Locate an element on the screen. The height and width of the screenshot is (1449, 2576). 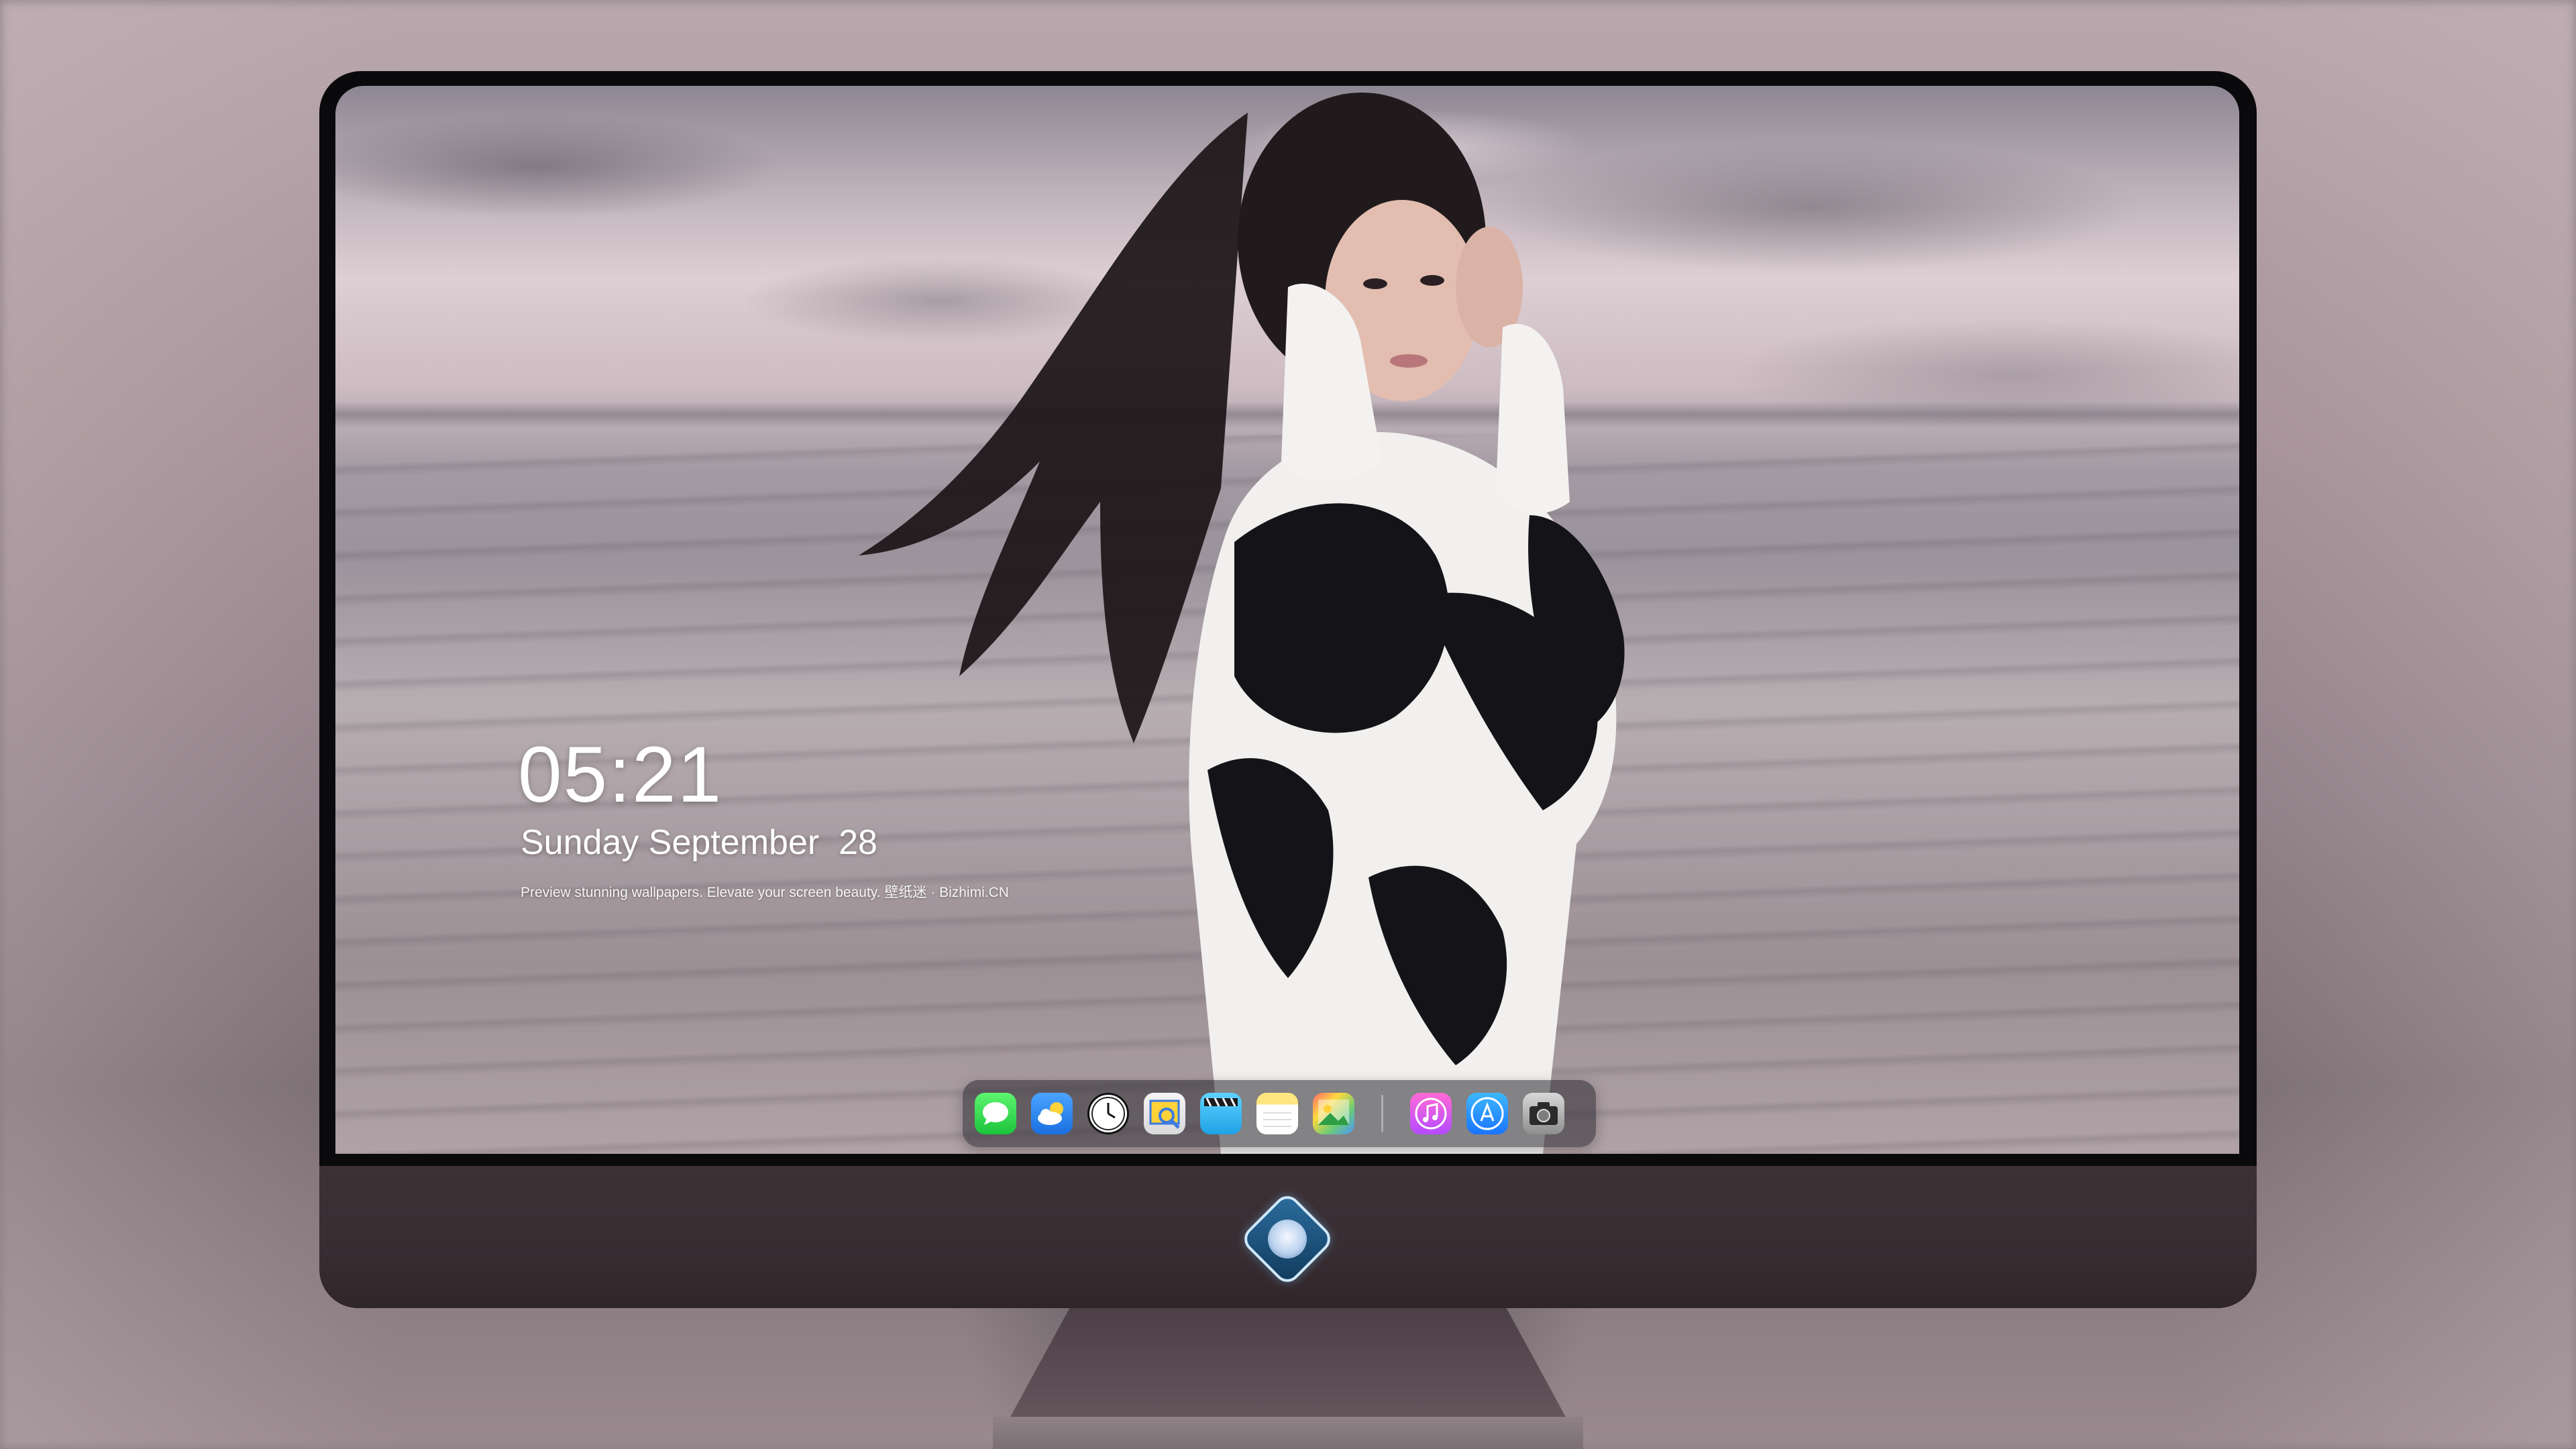
lock-screen-time: 05:21 is located at coordinates (620, 775).